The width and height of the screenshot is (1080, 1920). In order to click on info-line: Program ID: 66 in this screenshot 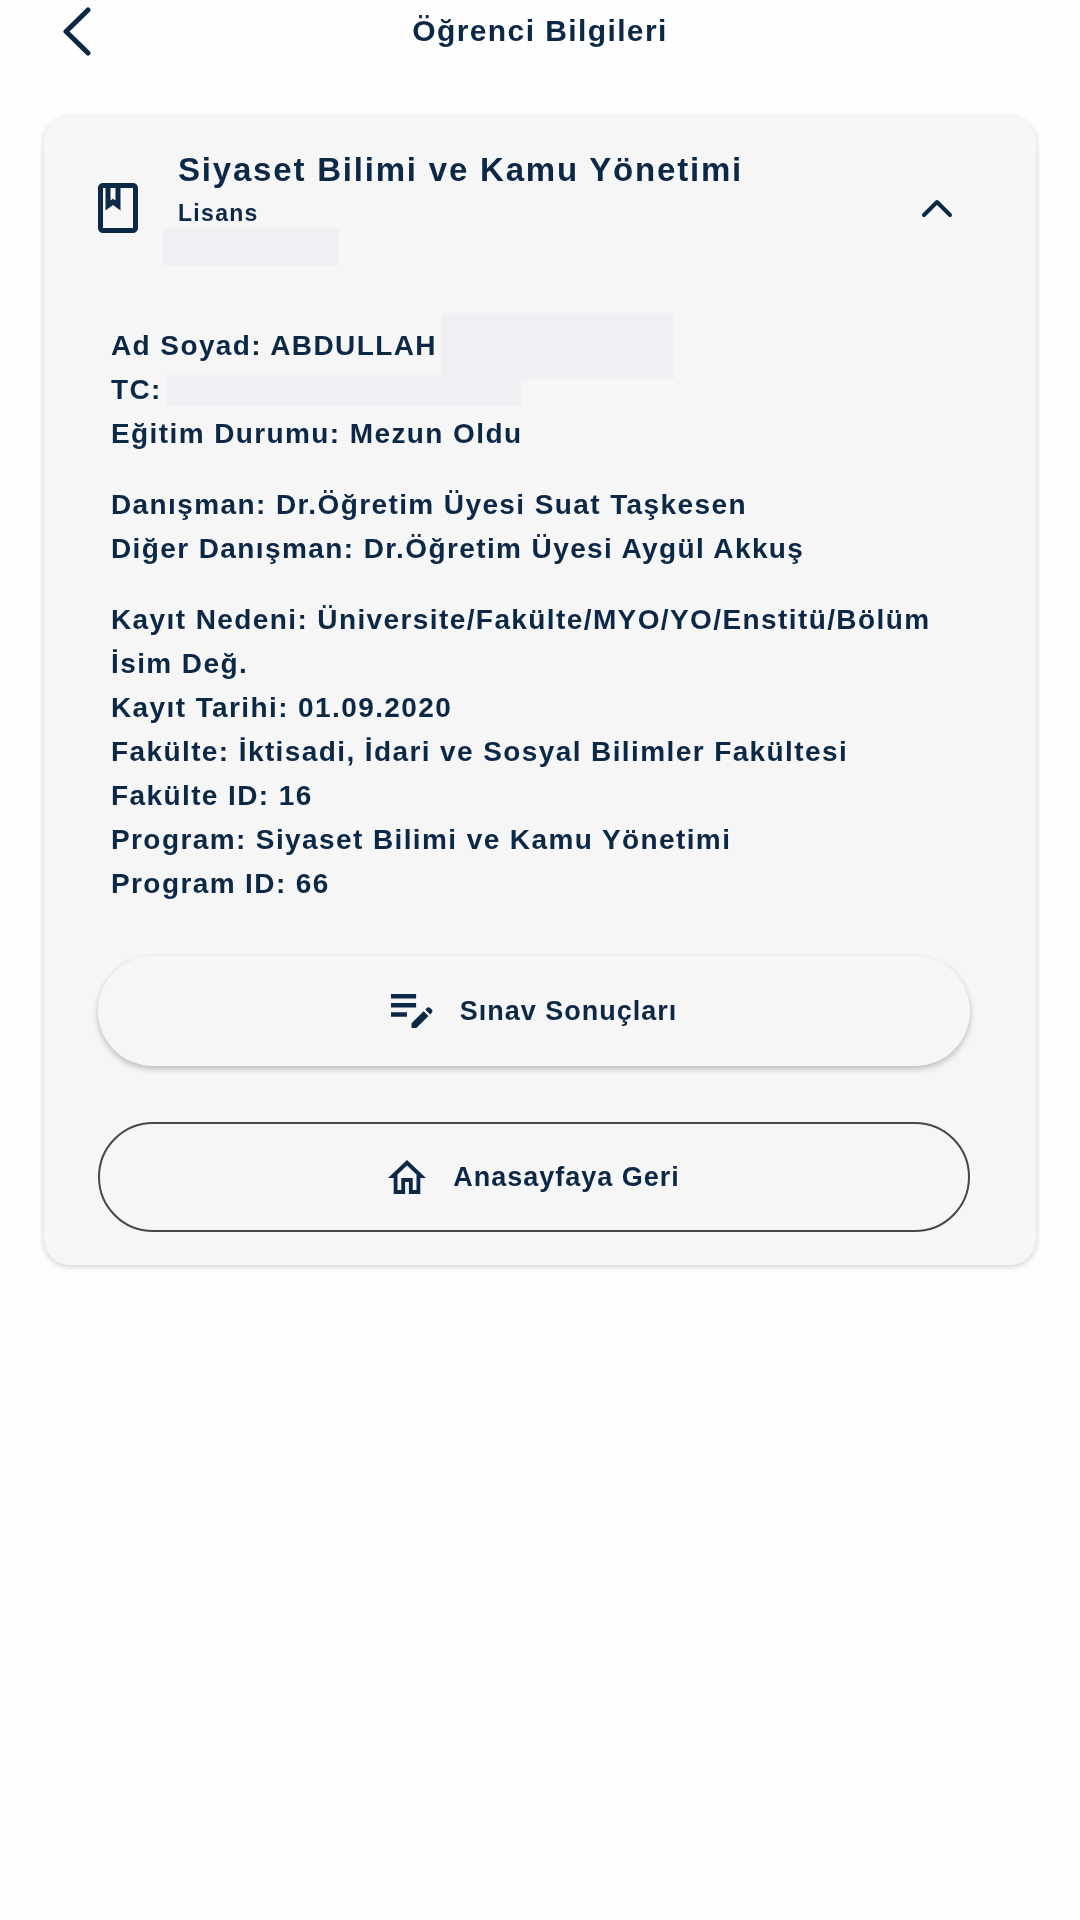, I will do `click(220, 884)`.